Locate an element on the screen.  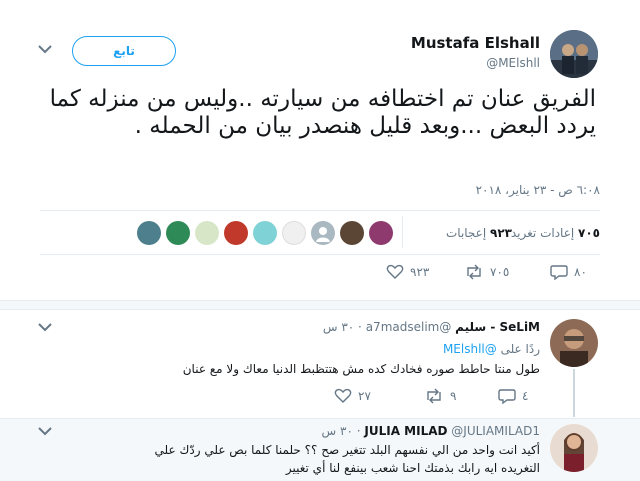
retweets-stat: ٧٠٥ إعادات تغريد is located at coordinates (555, 233).